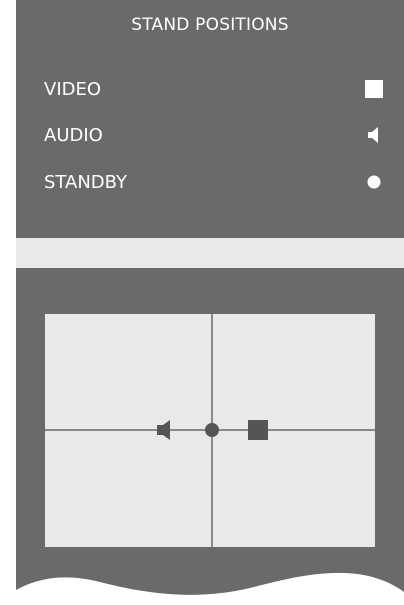  What do you see at coordinates (73, 89) in the screenshot?
I see `menu-item-label: VIDEO` at bounding box center [73, 89].